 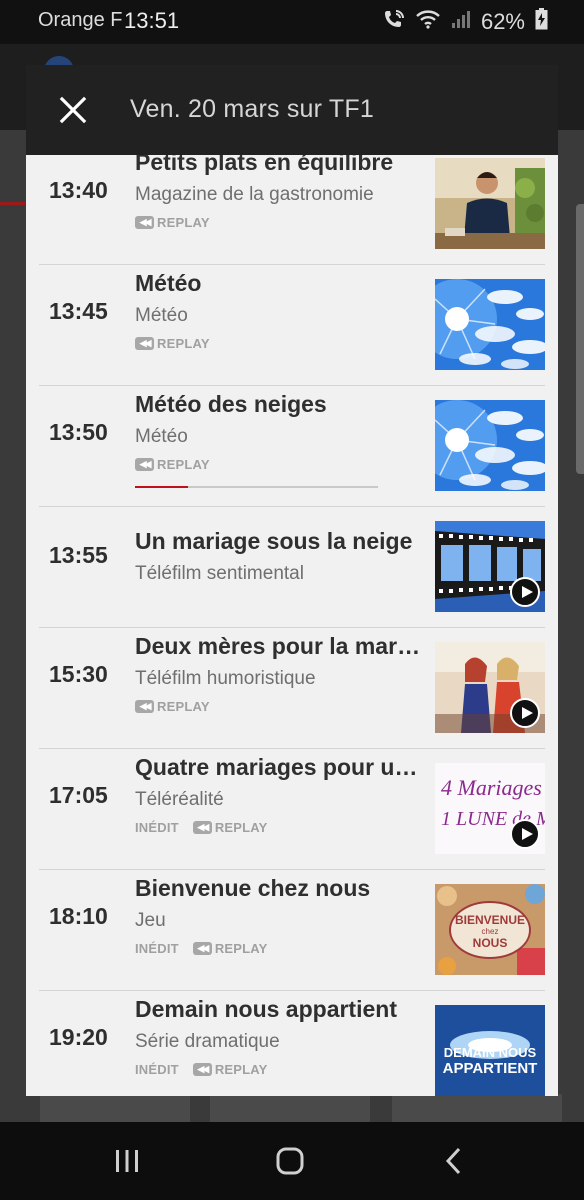 What do you see at coordinates (78, 555) in the screenshot?
I see `program-time: 13:55` at bounding box center [78, 555].